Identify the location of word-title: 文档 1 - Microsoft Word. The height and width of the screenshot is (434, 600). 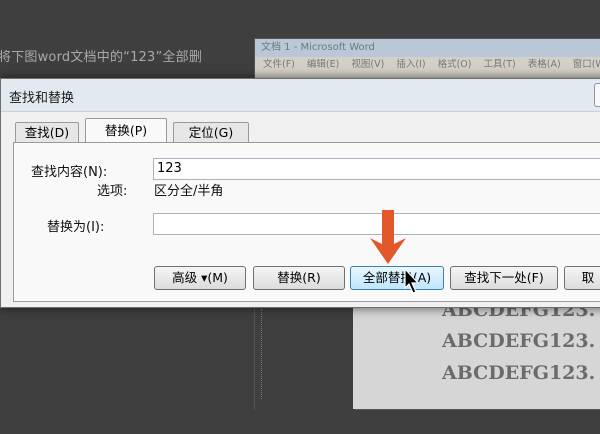
(427, 48).